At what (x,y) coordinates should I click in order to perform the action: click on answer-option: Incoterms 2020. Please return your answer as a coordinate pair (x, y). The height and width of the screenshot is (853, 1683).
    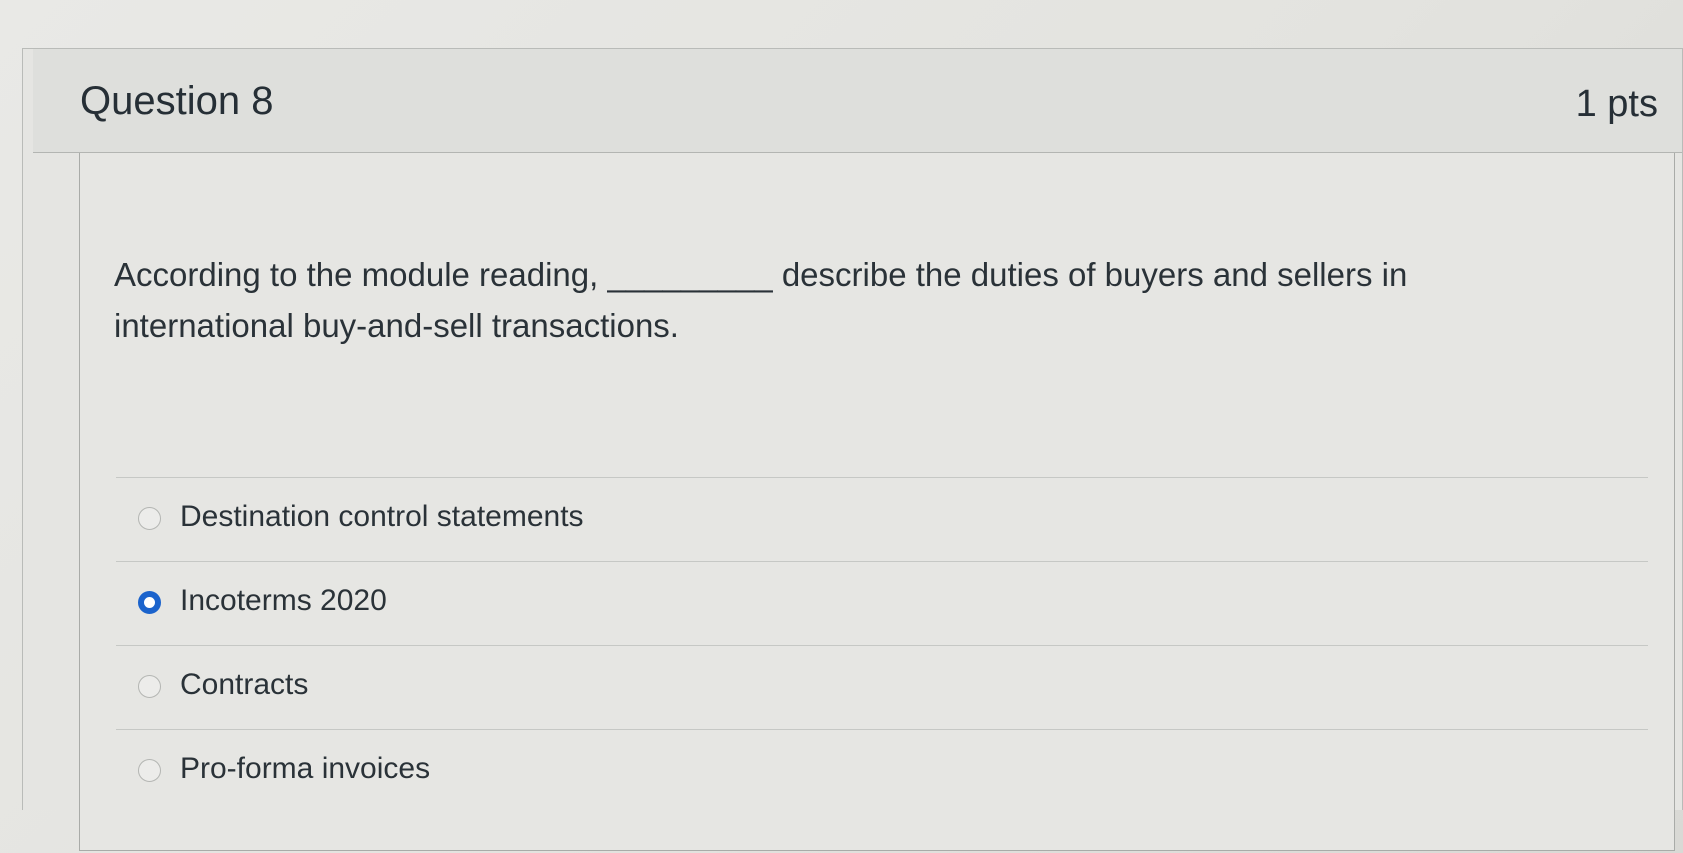
    Looking at the image, I should click on (882, 603).